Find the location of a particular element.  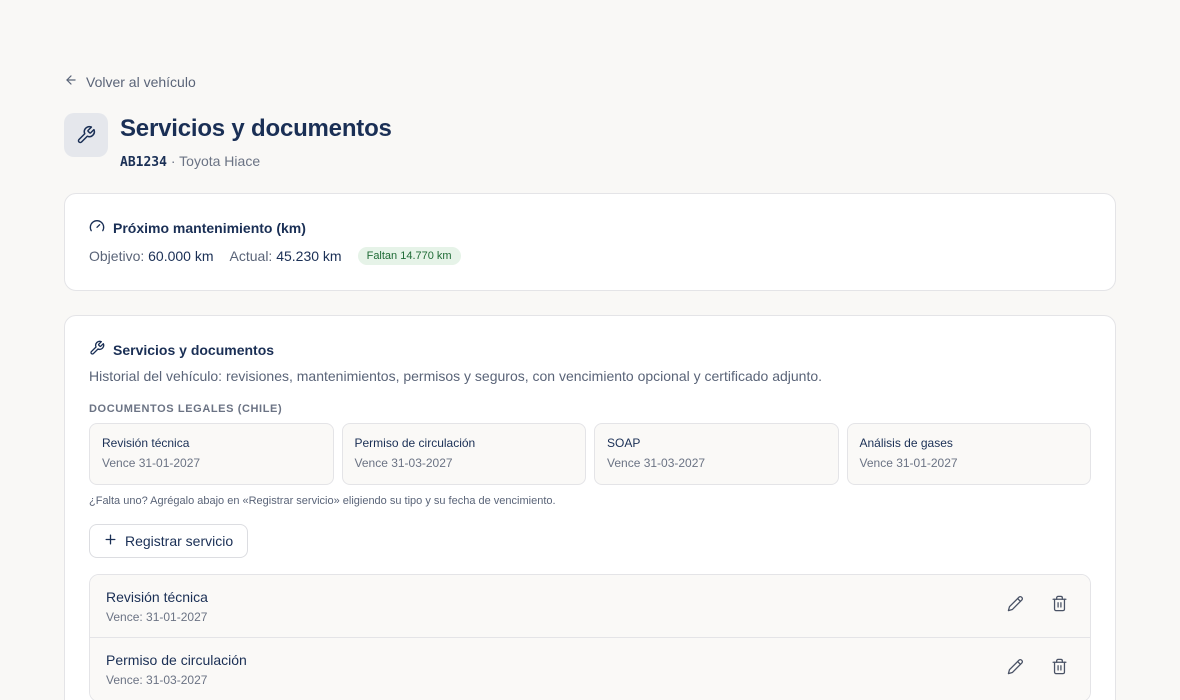

arrow-left-icon is located at coordinates (71, 81).